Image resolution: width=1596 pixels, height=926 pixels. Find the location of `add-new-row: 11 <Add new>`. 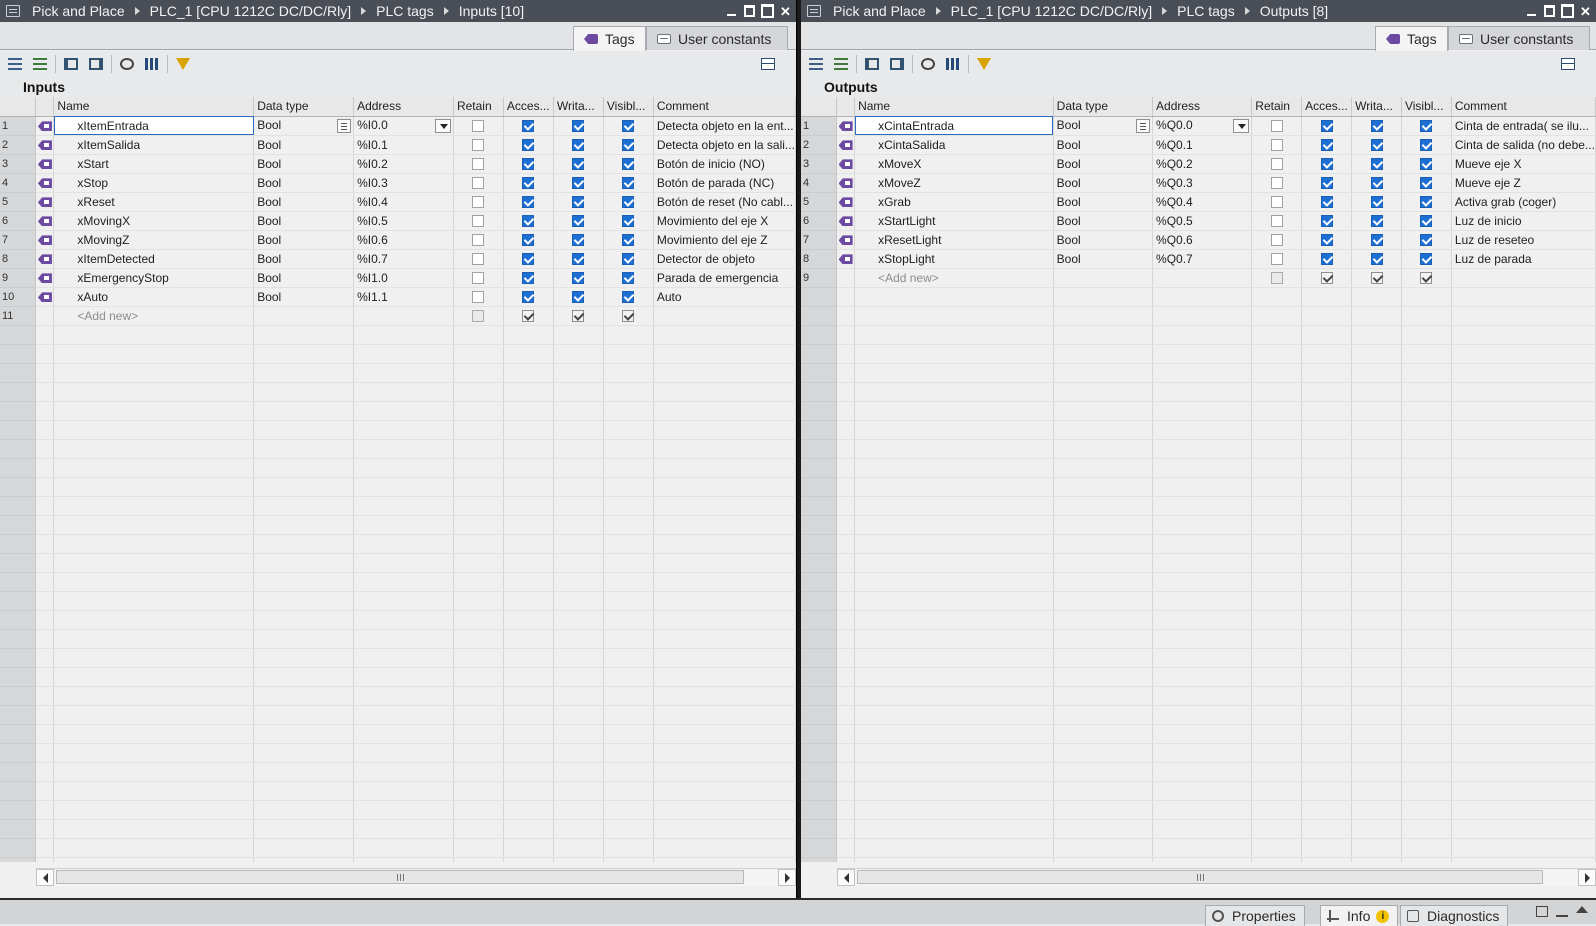

add-new-row: 11 <Add new> is located at coordinates (398, 316).